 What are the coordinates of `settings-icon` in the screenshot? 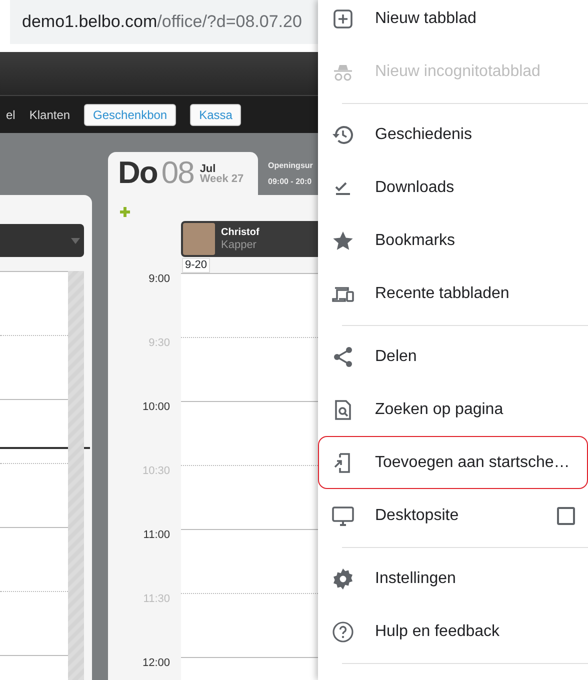 It's located at (343, 578).